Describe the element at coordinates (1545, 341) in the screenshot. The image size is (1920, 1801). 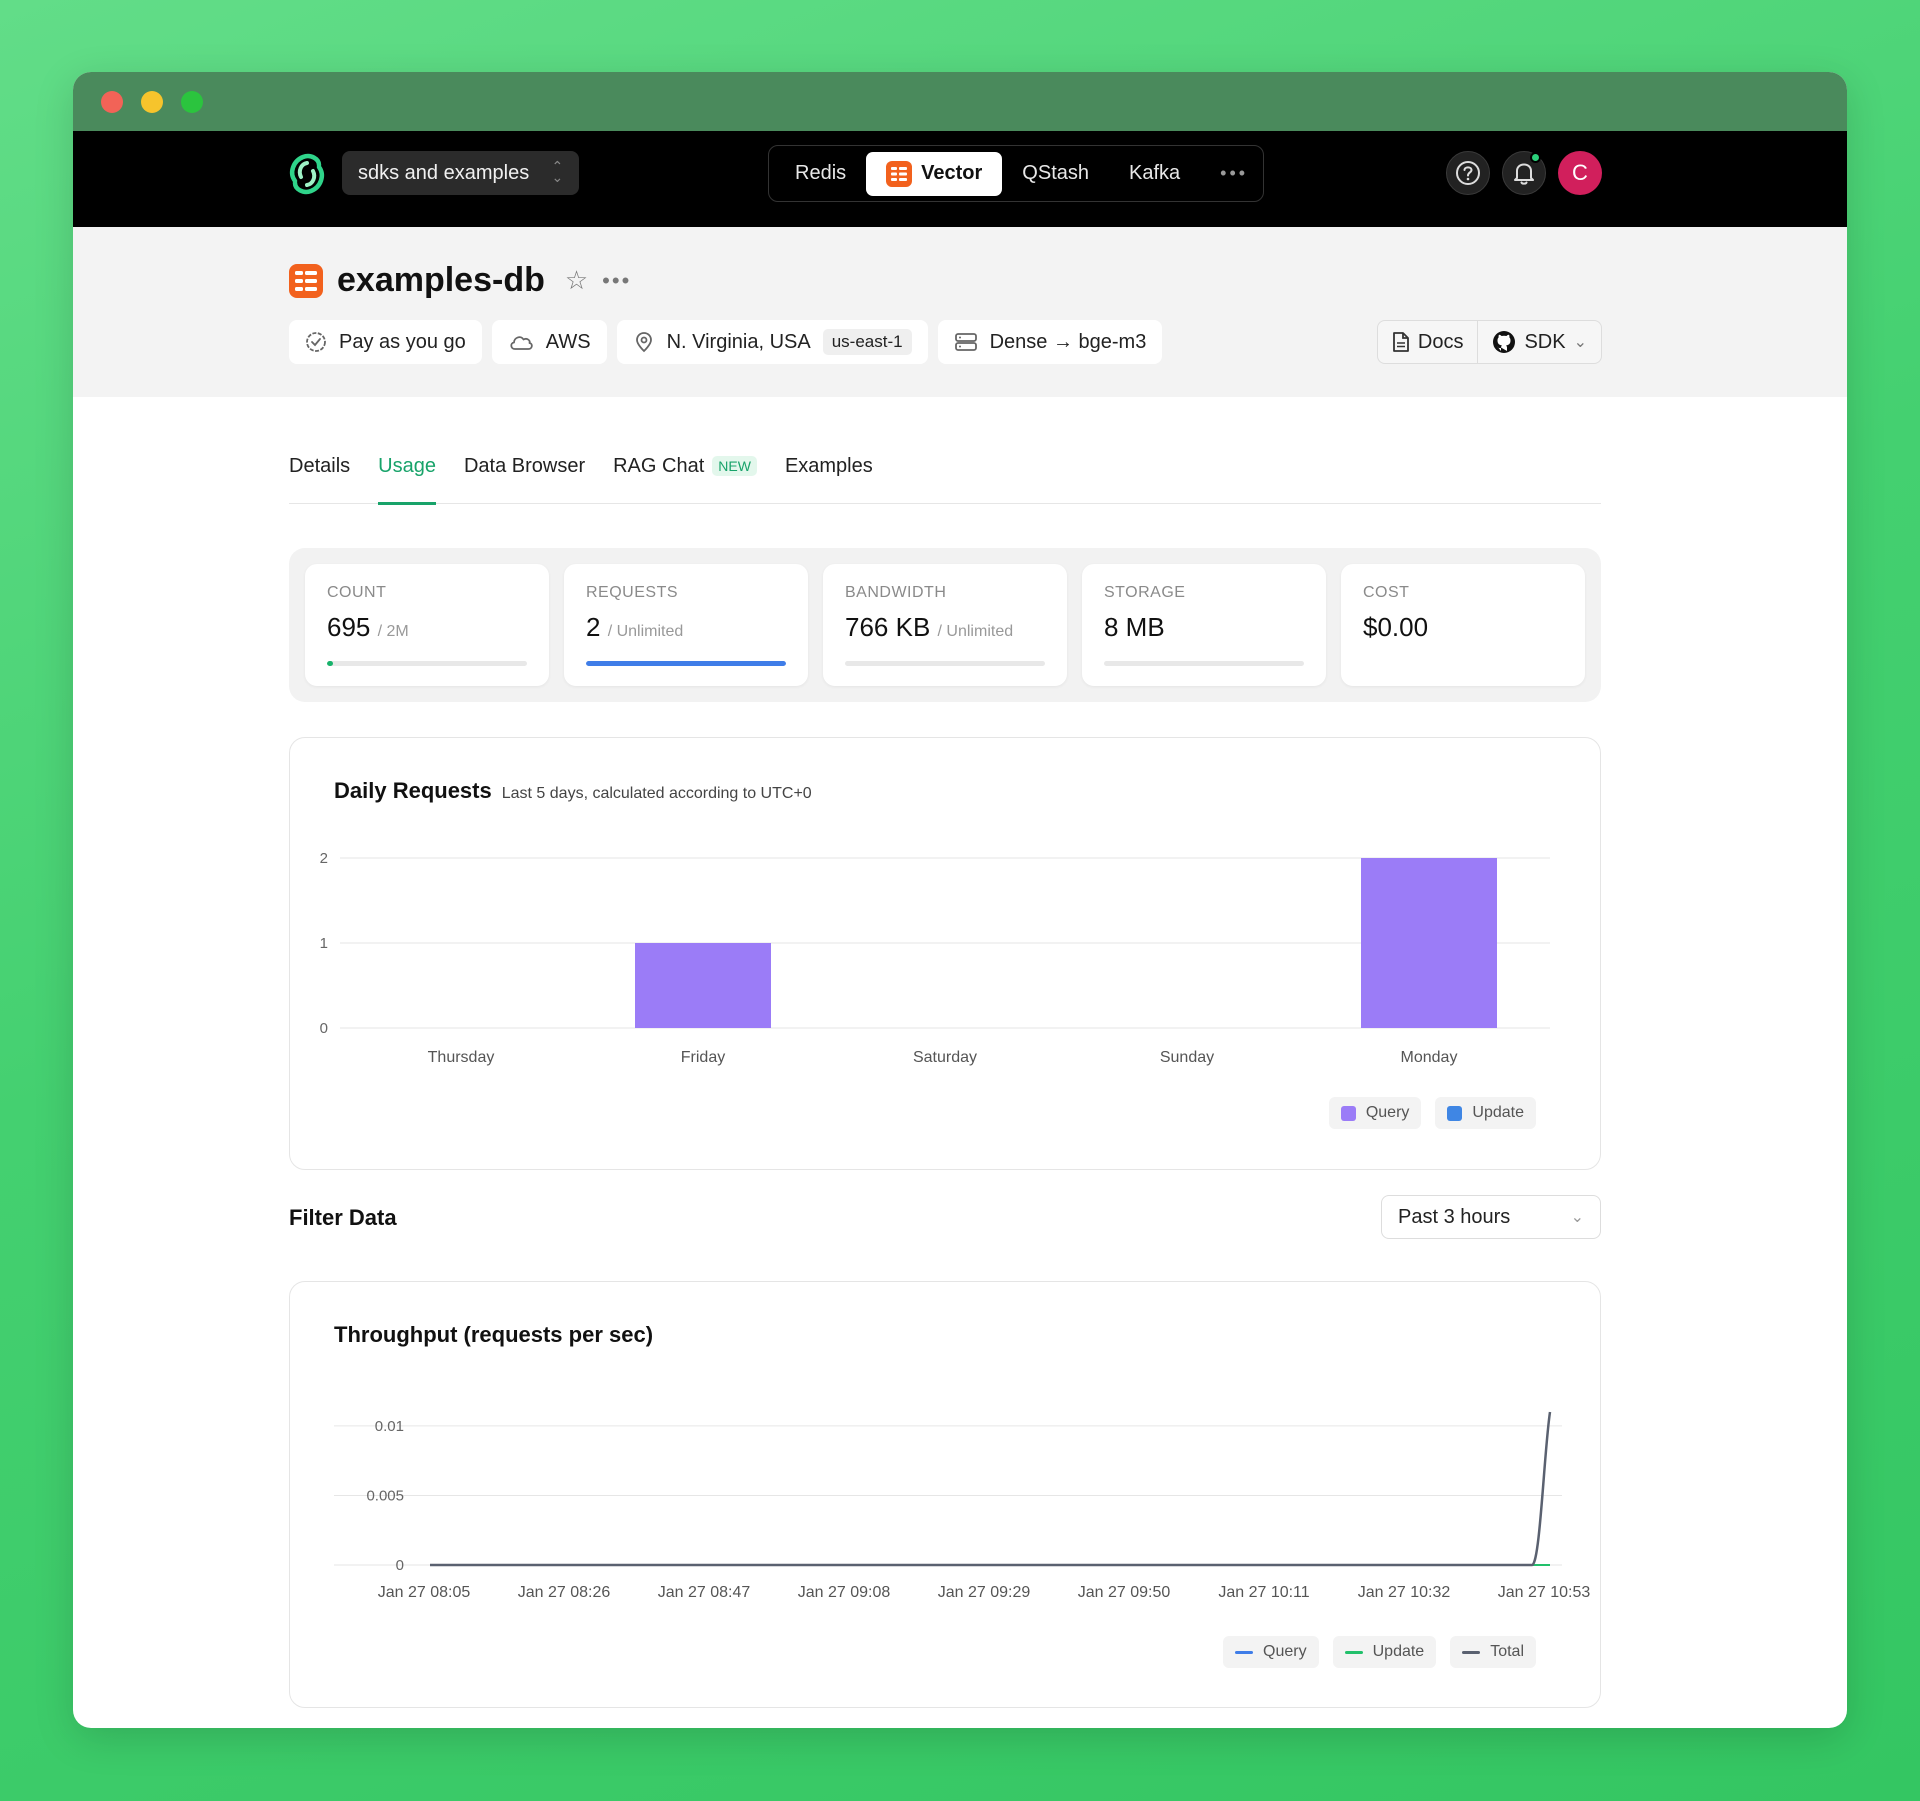
I see `sdk-label: SDK` at that location.